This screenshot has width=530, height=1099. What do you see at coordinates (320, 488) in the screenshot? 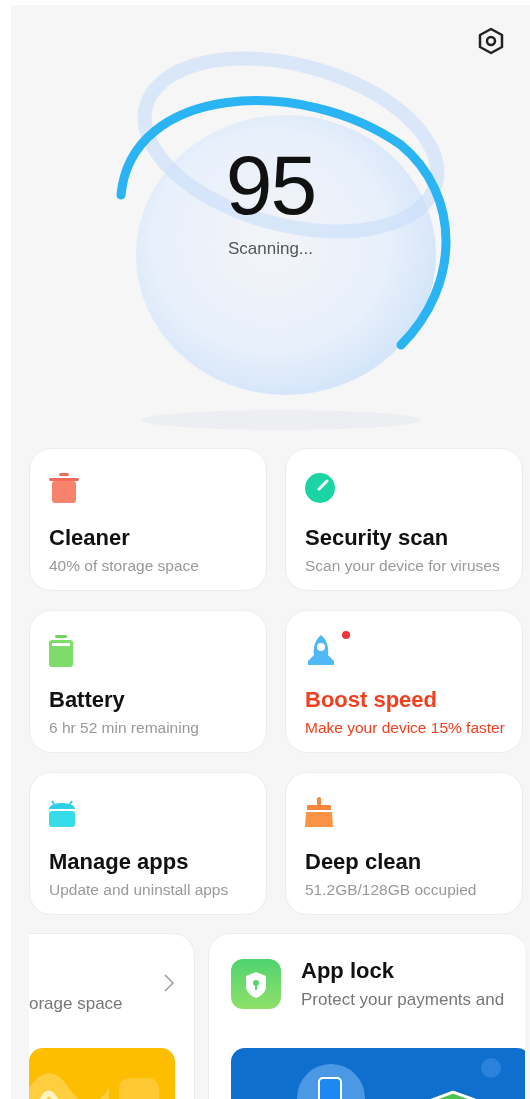
I see `gauge-icon` at bounding box center [320, 488].